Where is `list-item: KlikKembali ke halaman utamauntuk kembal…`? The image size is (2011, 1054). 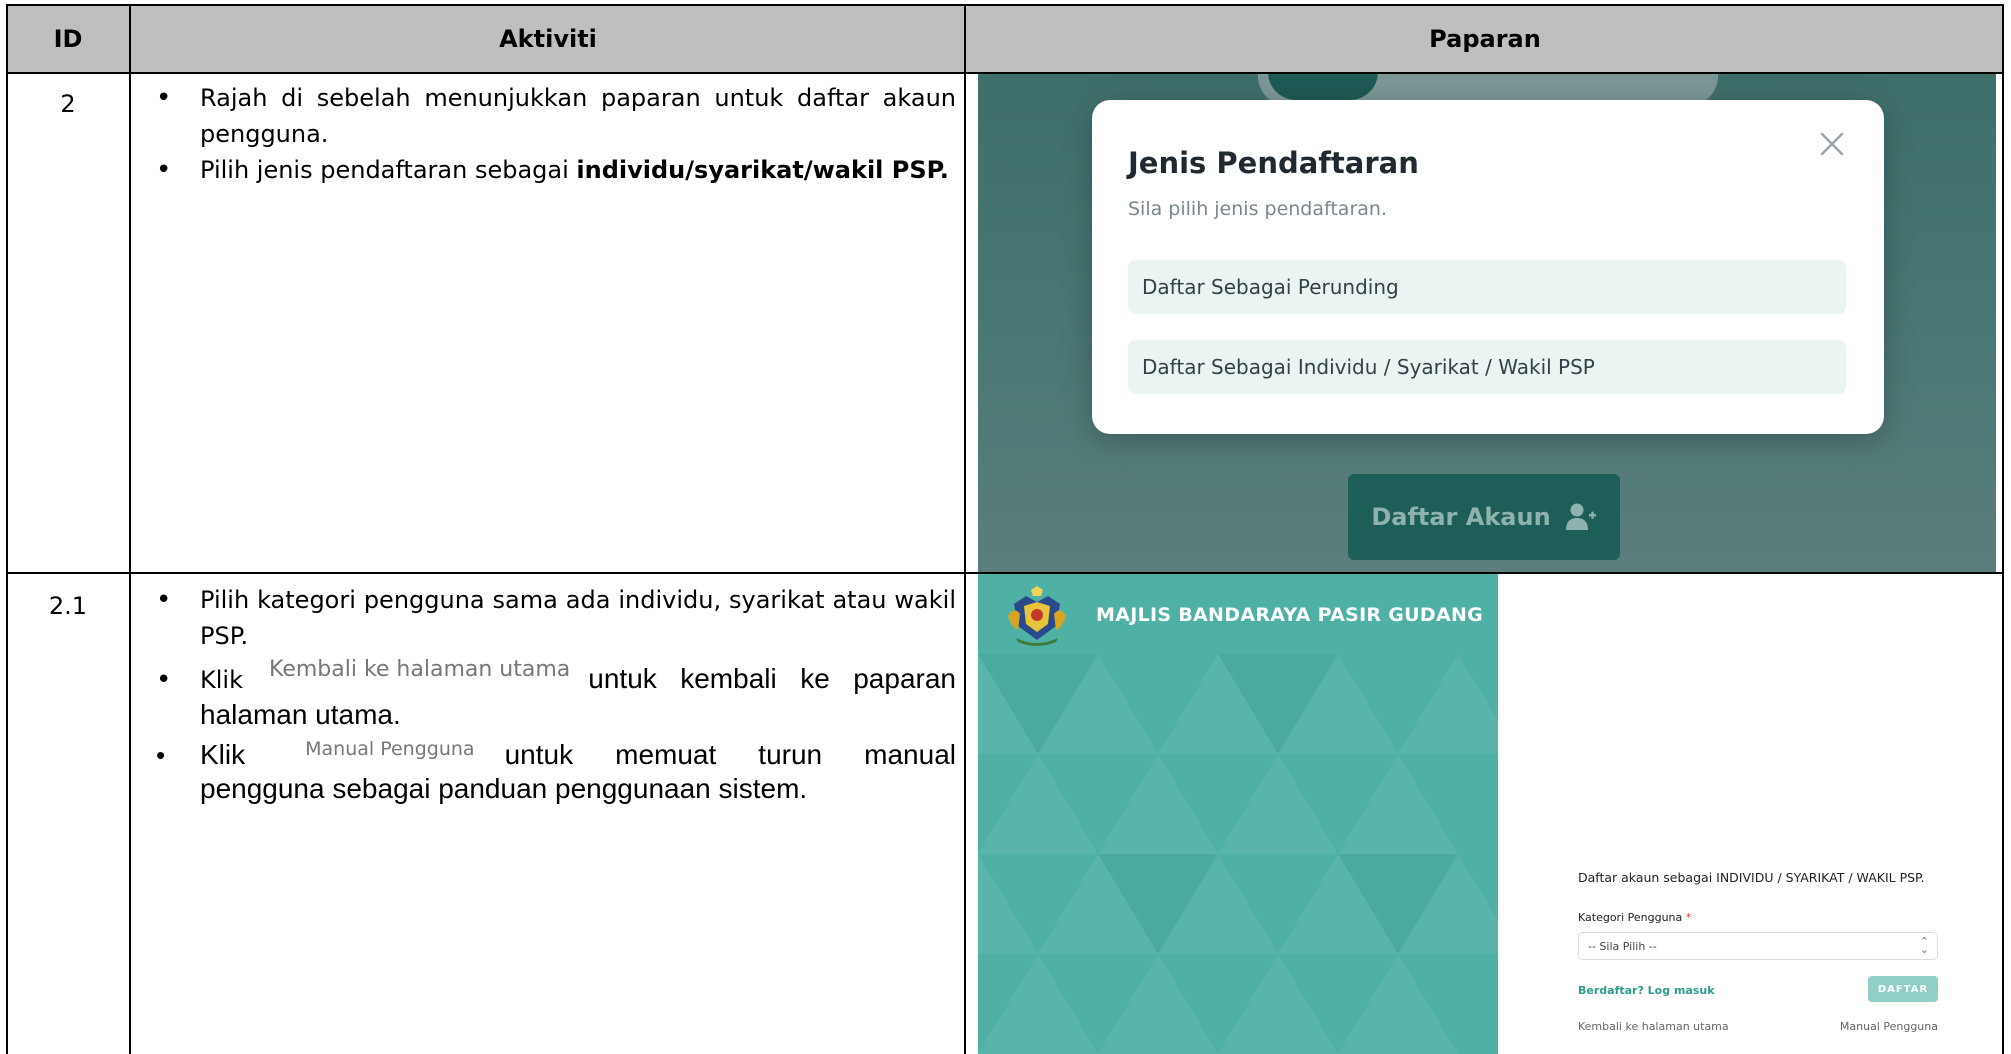
list-item: KlikKembali ke halaman utamauntuk kembal… is located at coordinates (551, 695).